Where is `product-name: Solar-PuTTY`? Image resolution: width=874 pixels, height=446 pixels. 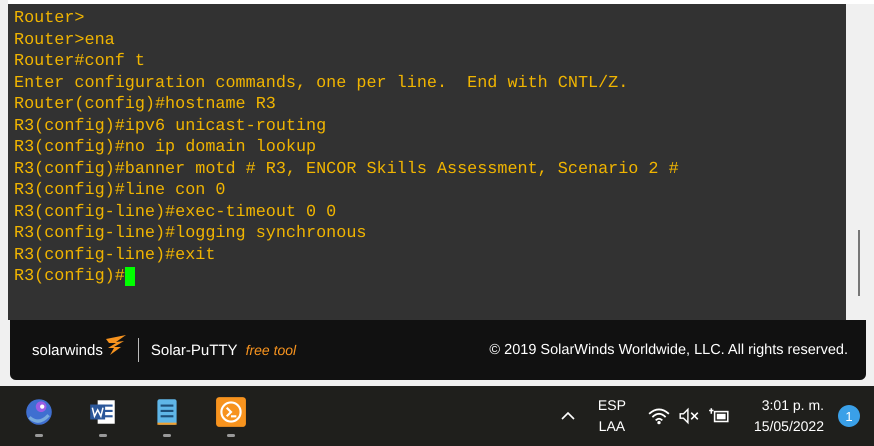 product-name: Solar-PuTTY is located at coordinates (194, 350).